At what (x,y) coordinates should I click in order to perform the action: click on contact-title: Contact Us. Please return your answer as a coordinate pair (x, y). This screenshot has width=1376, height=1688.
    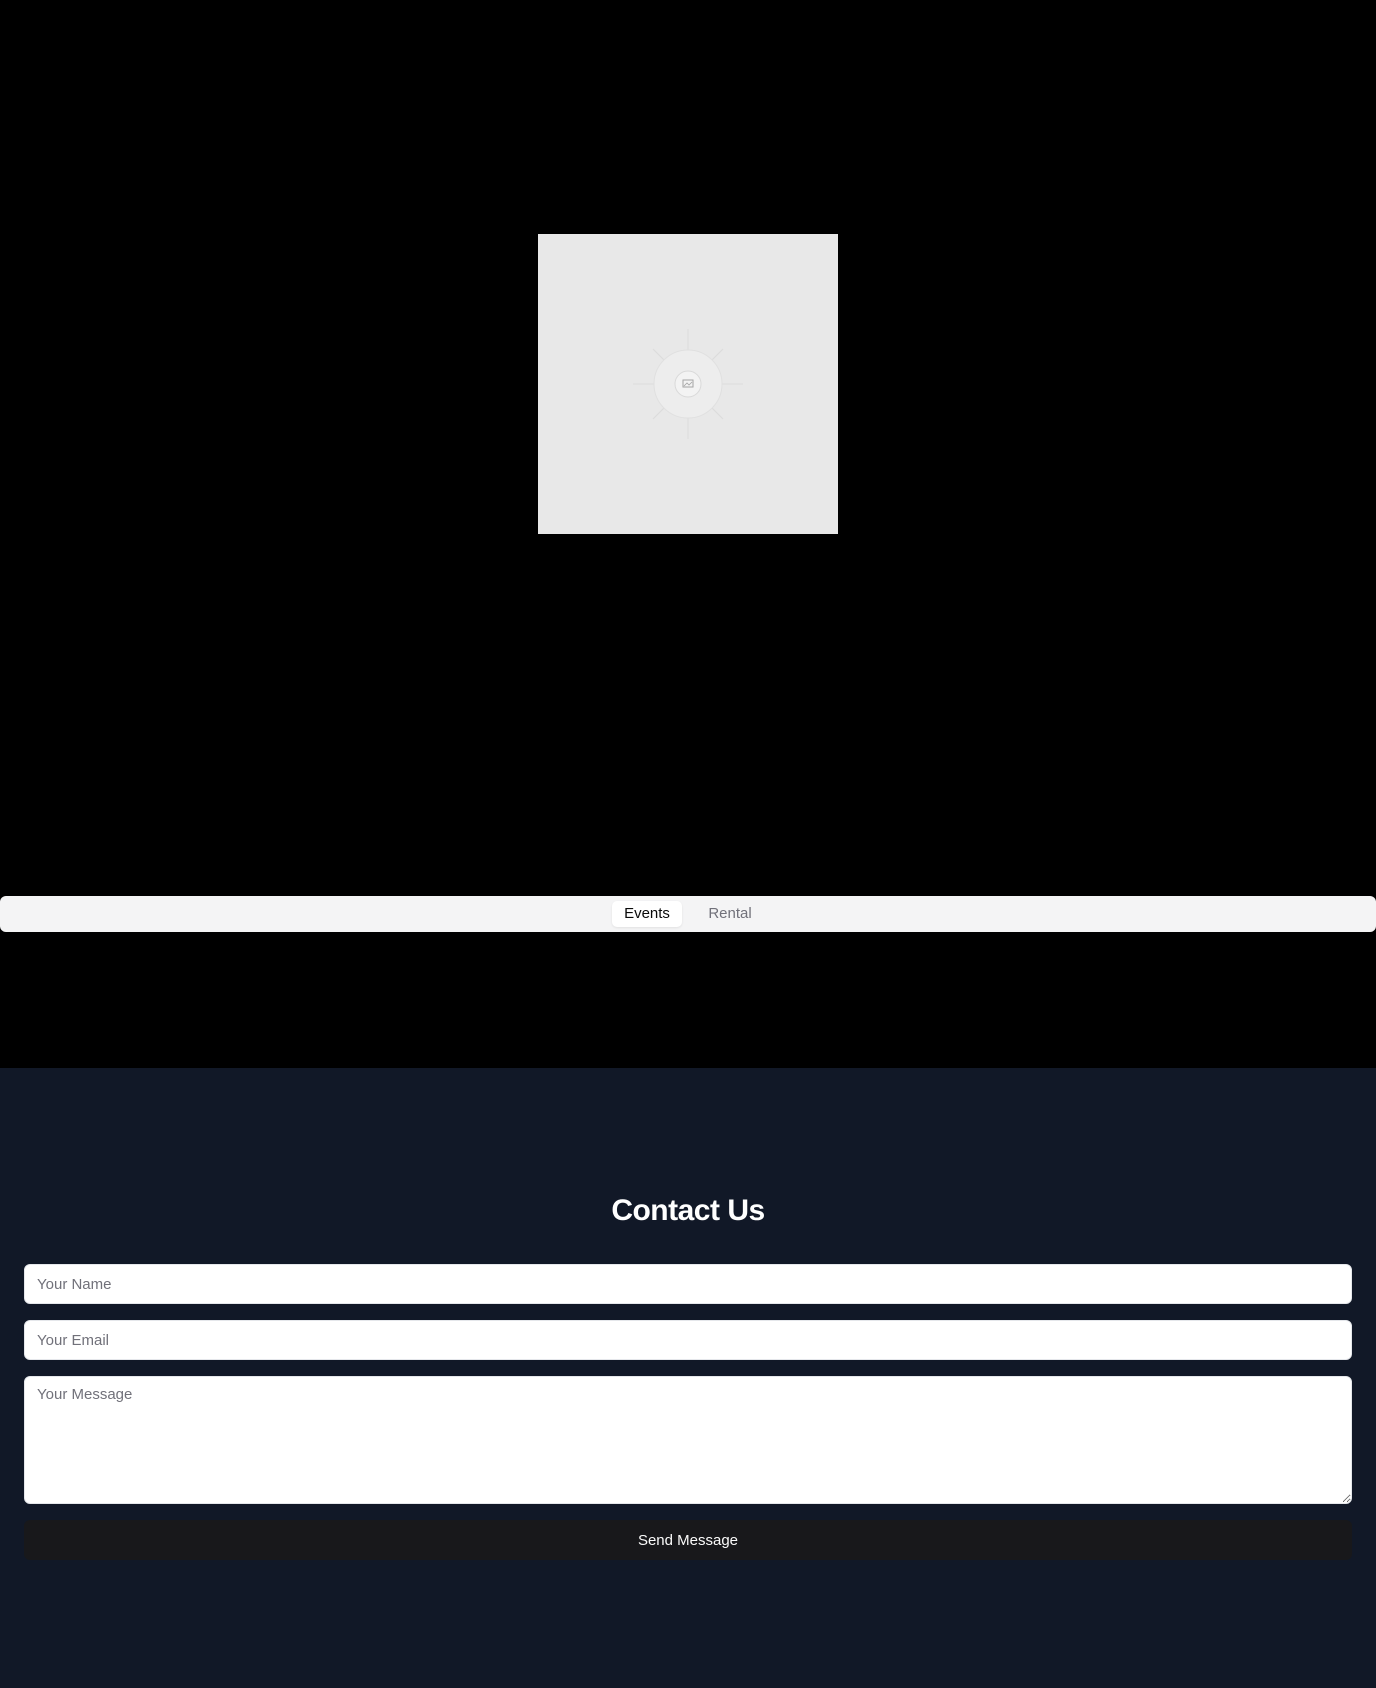
    Looking at the image, I should click on (688, 1210).